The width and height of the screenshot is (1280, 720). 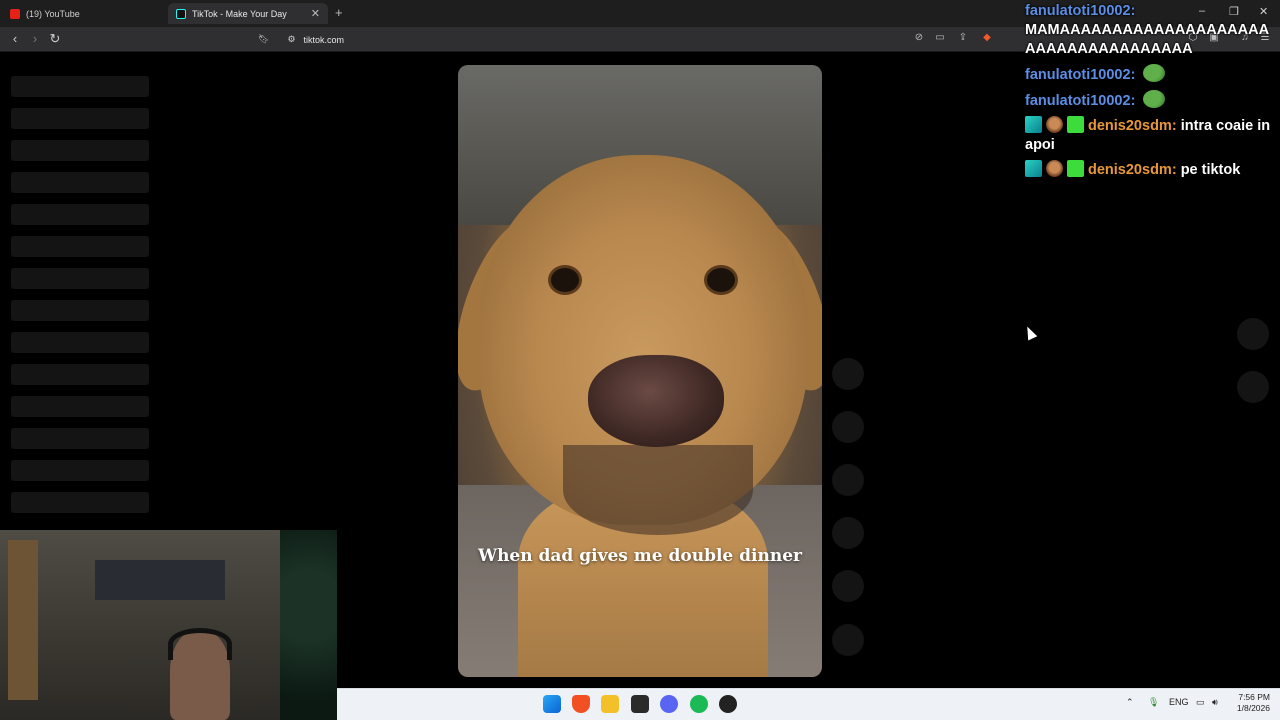 I want to click on spotify-icon, so click(x=699, y=704).